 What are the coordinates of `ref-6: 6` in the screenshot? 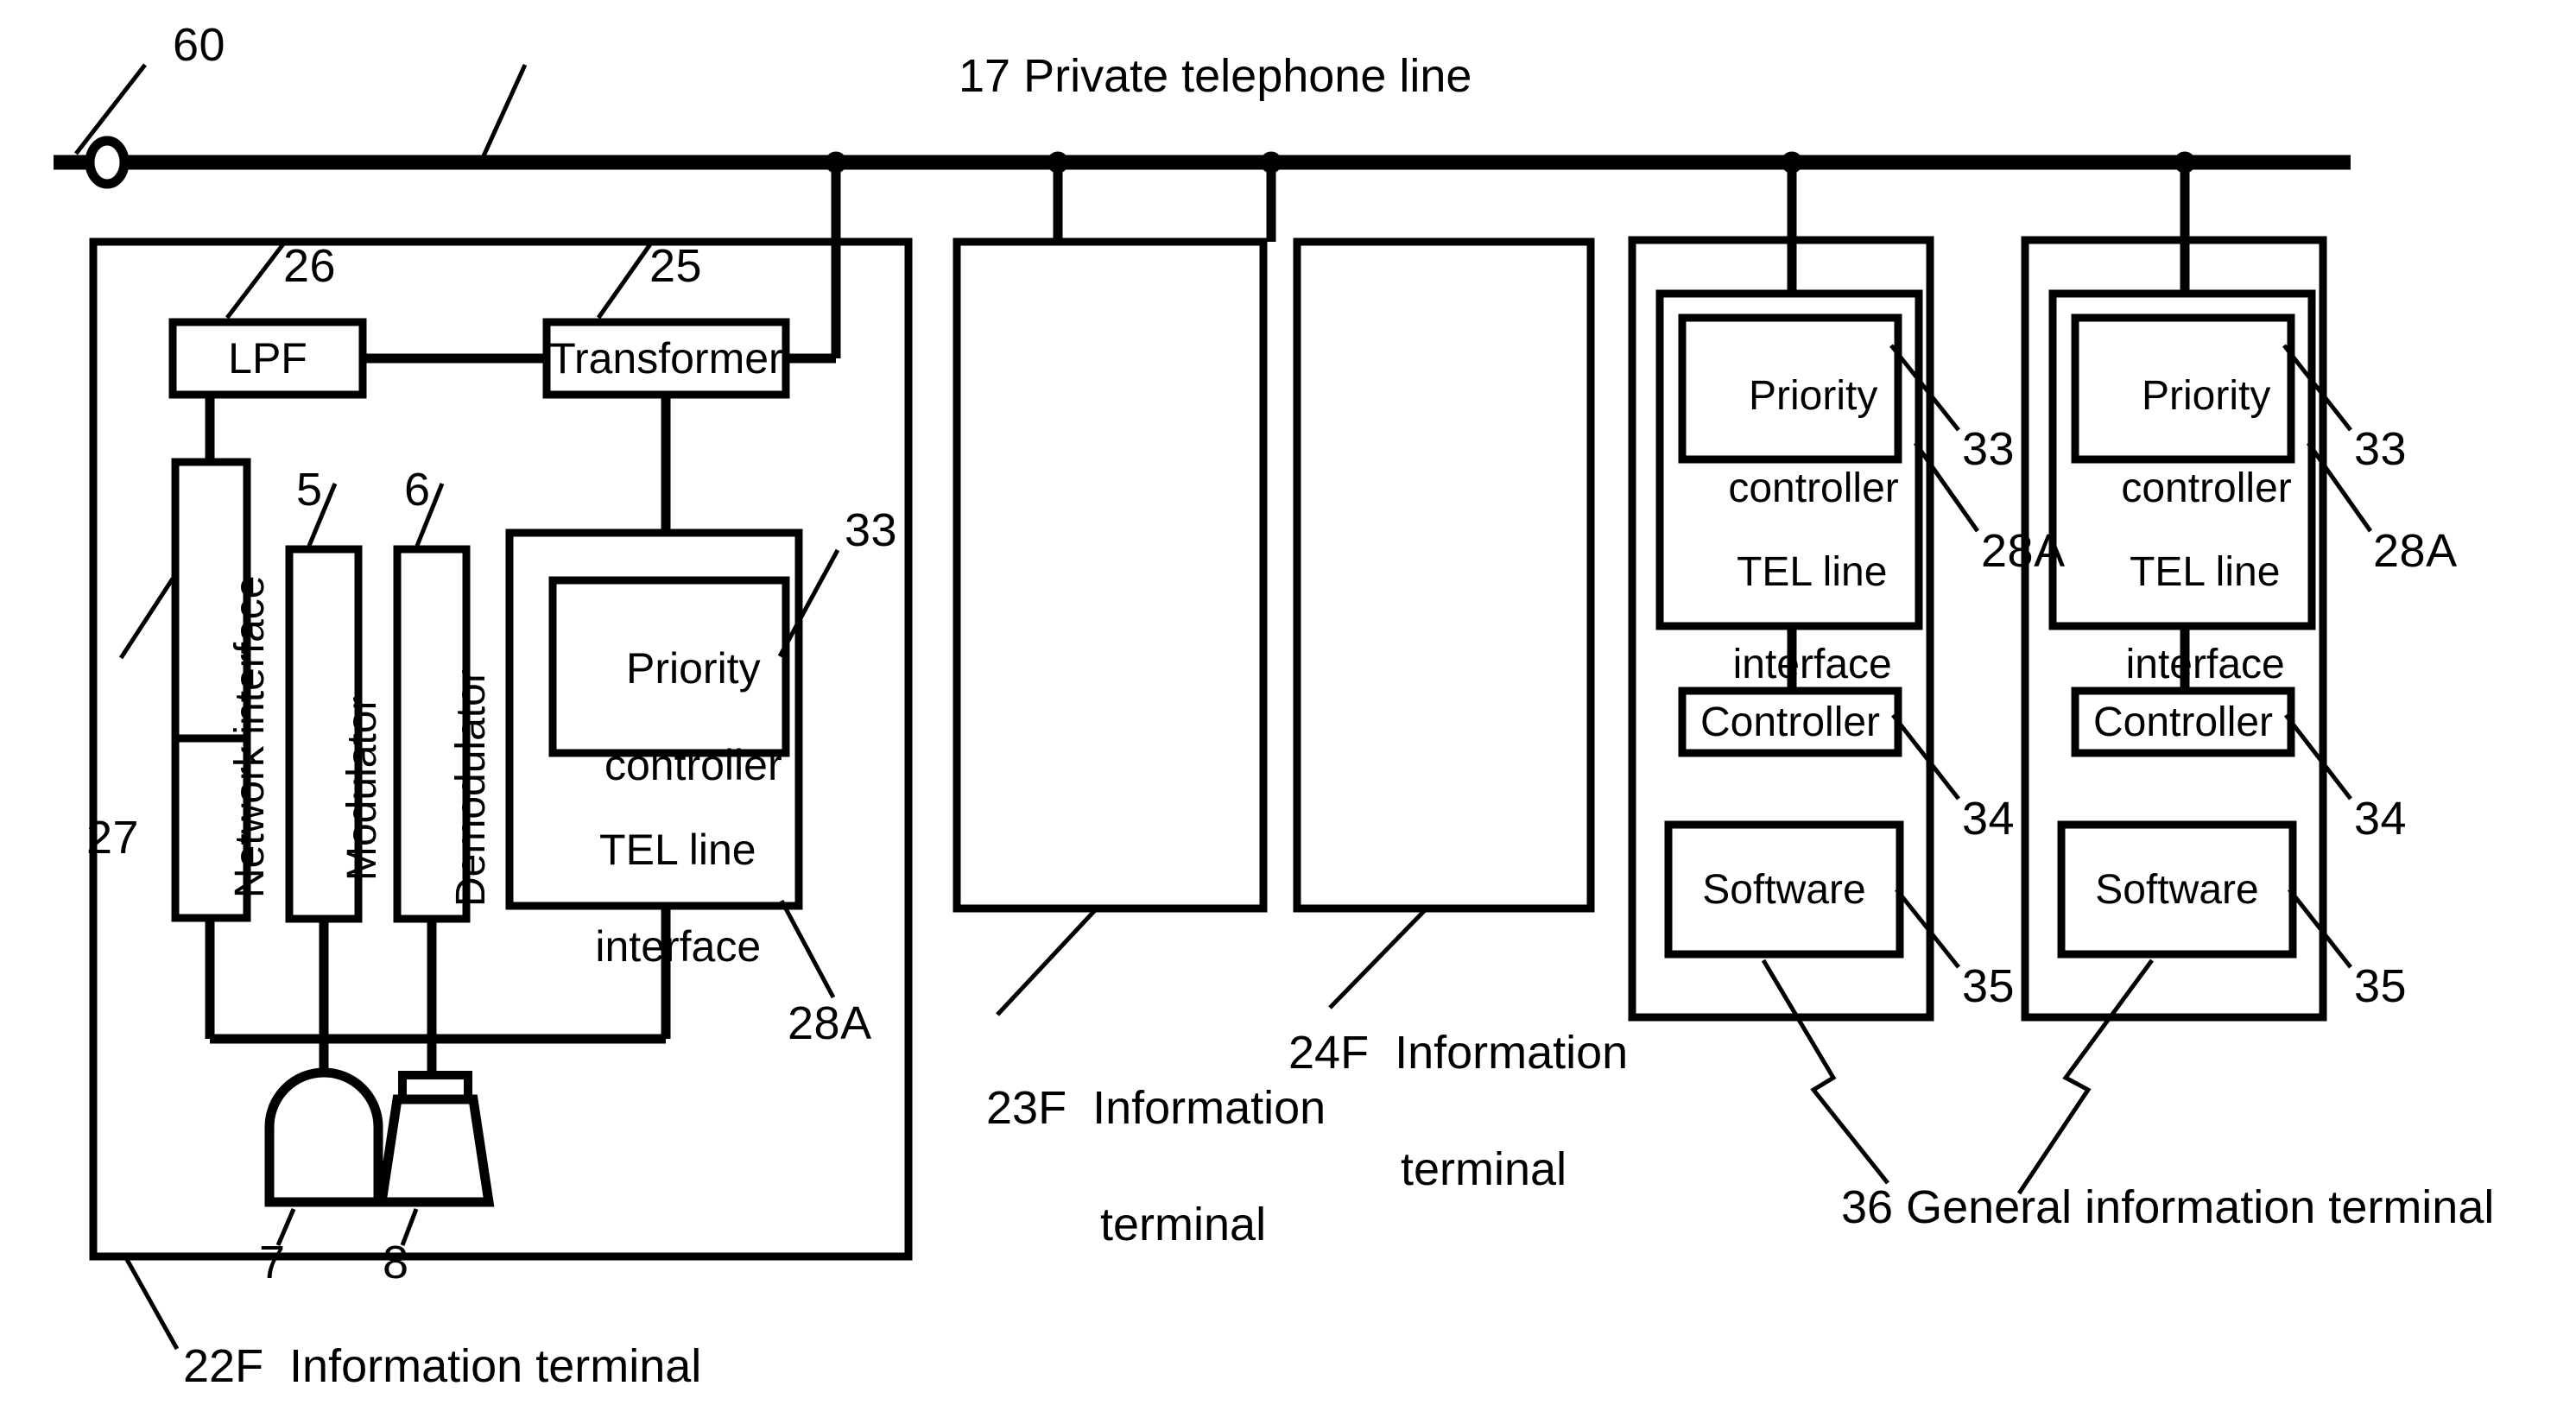 It's located at (417, 490).